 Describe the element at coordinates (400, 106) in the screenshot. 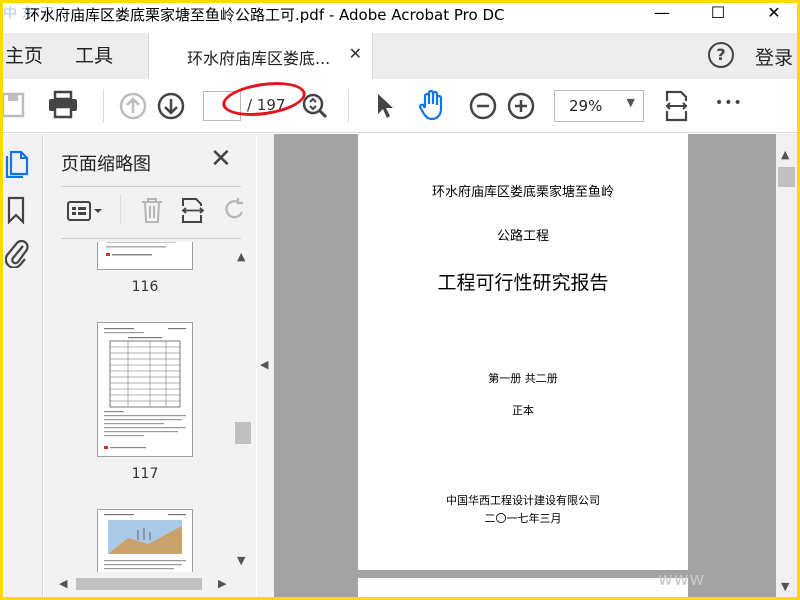

I see `toolbar: / 197 29% ▼ •••` at that location.